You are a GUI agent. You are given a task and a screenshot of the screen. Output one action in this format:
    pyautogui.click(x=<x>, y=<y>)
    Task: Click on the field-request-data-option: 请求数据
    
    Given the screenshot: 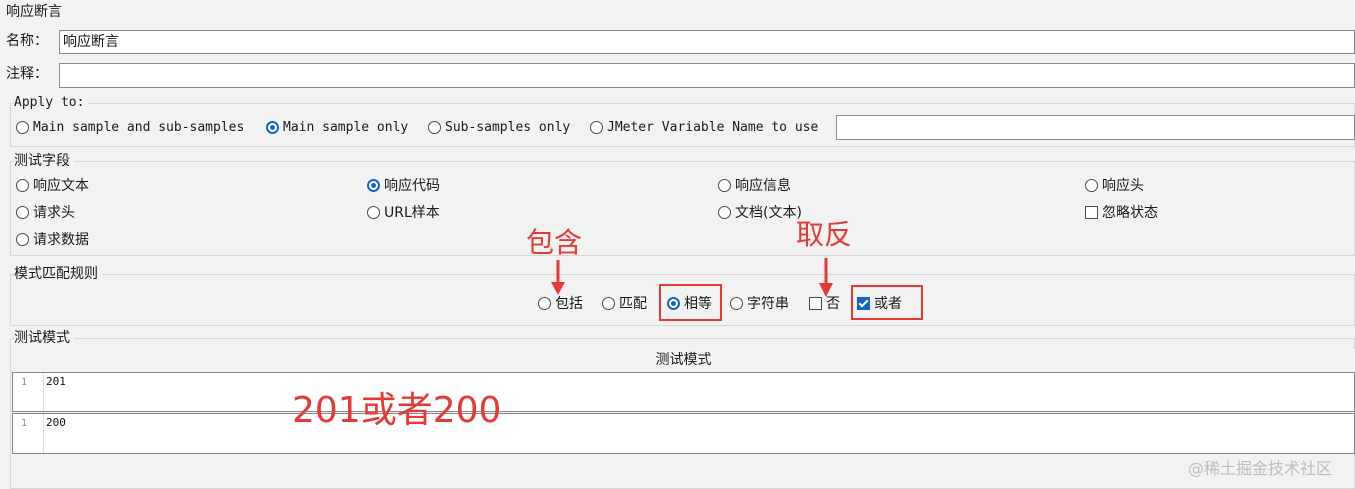 What is the action you would take?
    pyautogui.click(x=52, y=239)
    